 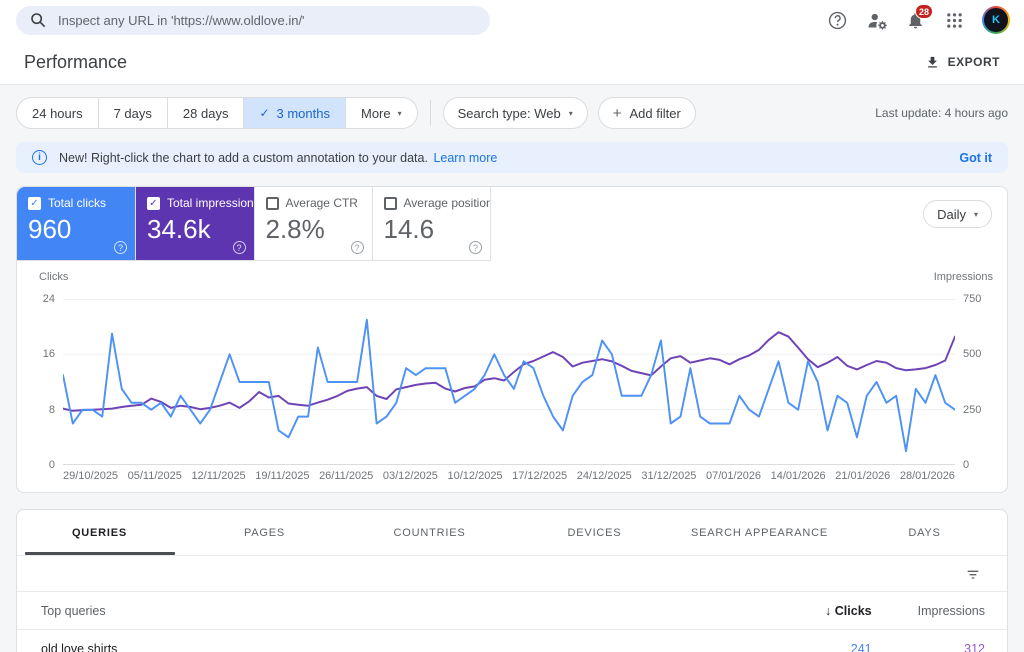 I want to click on range-3-months-selected: ✓ 3 months, so click(x=294, y=113).